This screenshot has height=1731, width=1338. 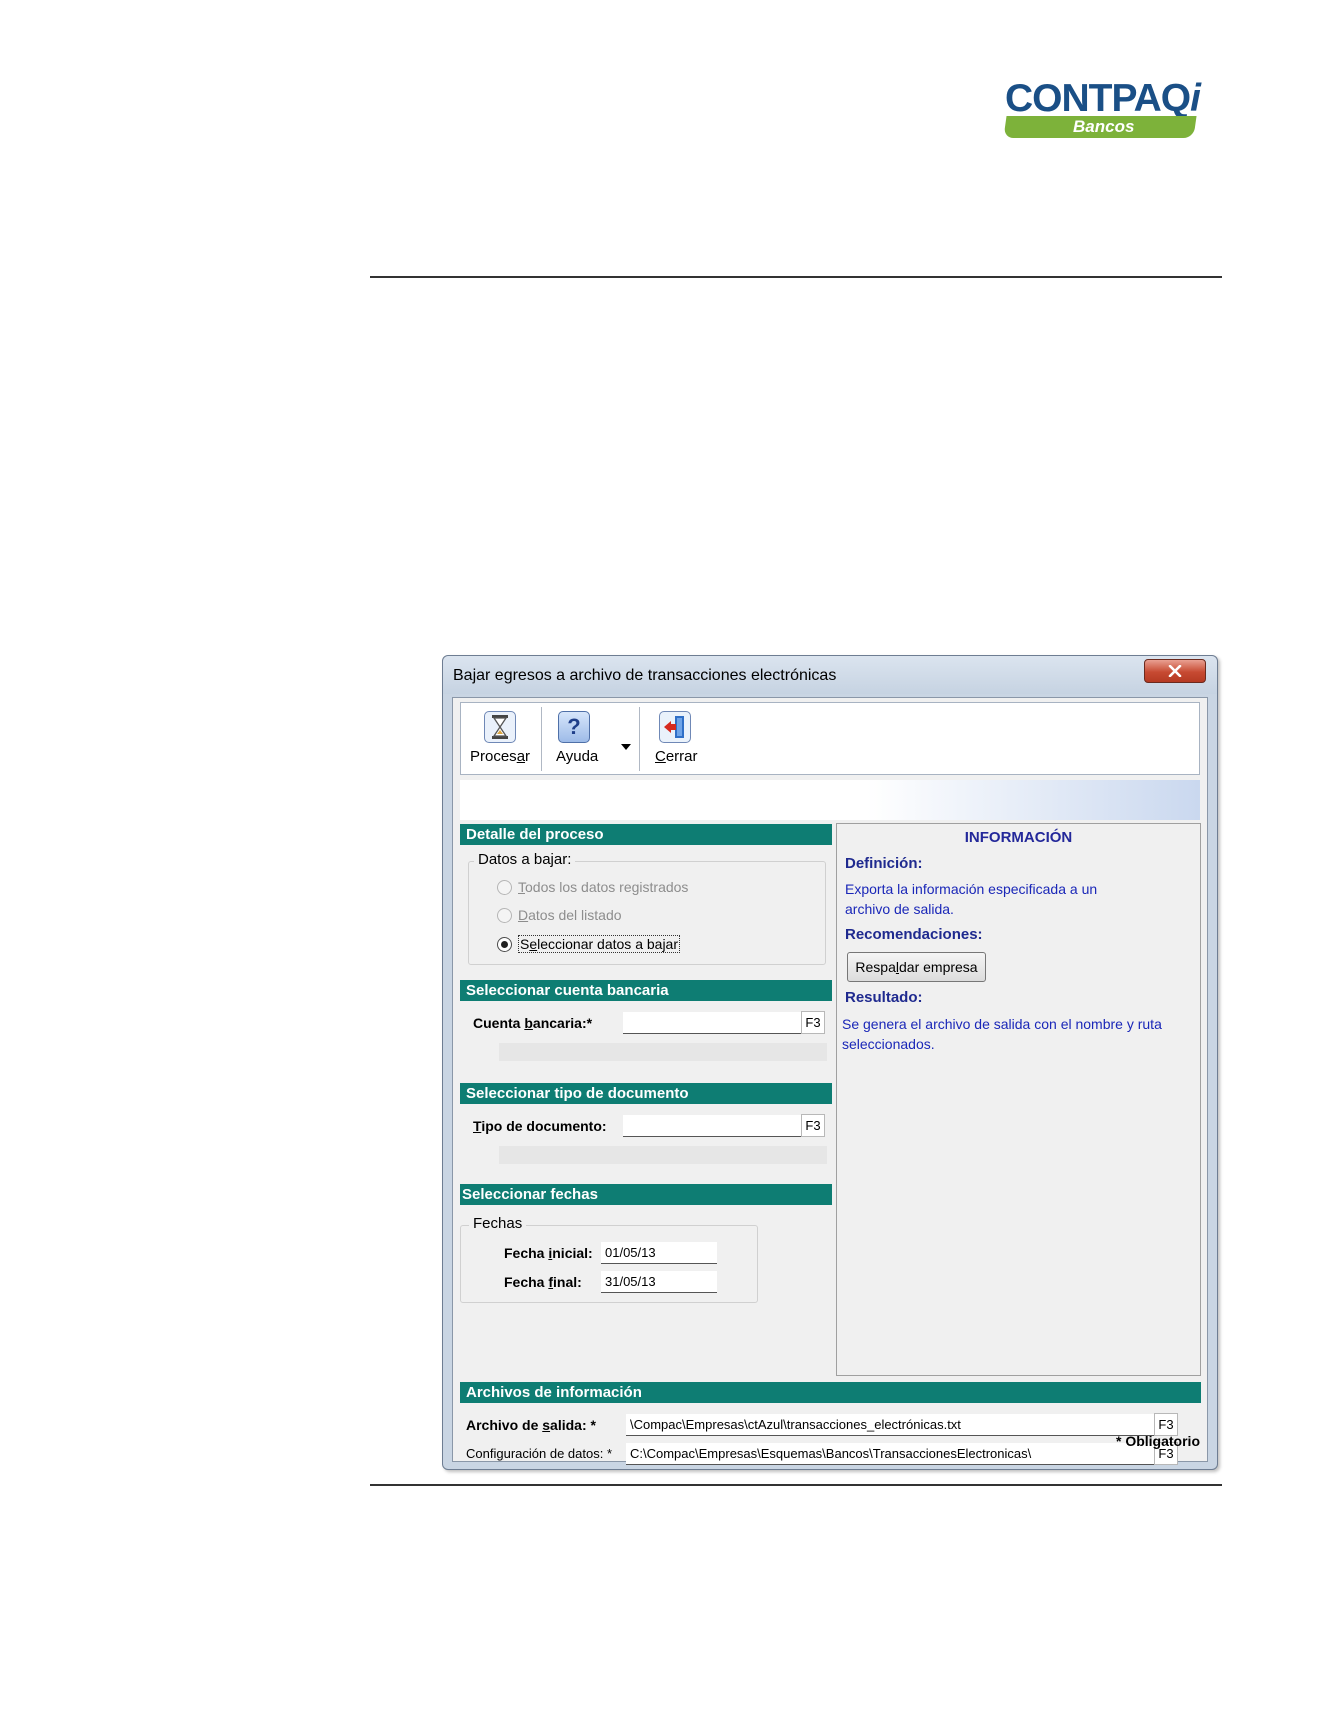 I want to click on ayuda-dropdown-arrow-icon, so click(x=626, y=746).